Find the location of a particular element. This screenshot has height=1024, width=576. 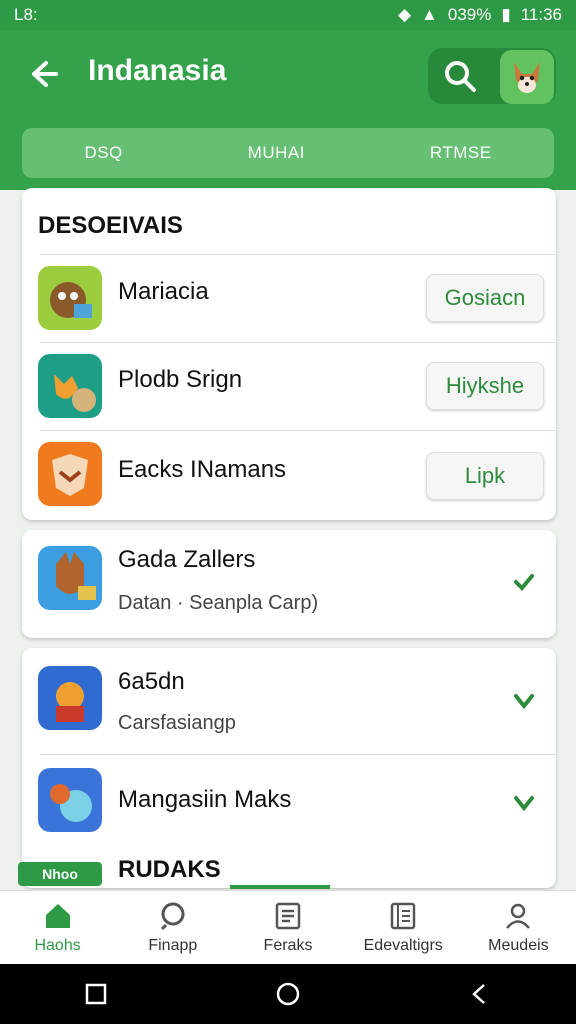

home-icon is located at coordinates (57, 916).